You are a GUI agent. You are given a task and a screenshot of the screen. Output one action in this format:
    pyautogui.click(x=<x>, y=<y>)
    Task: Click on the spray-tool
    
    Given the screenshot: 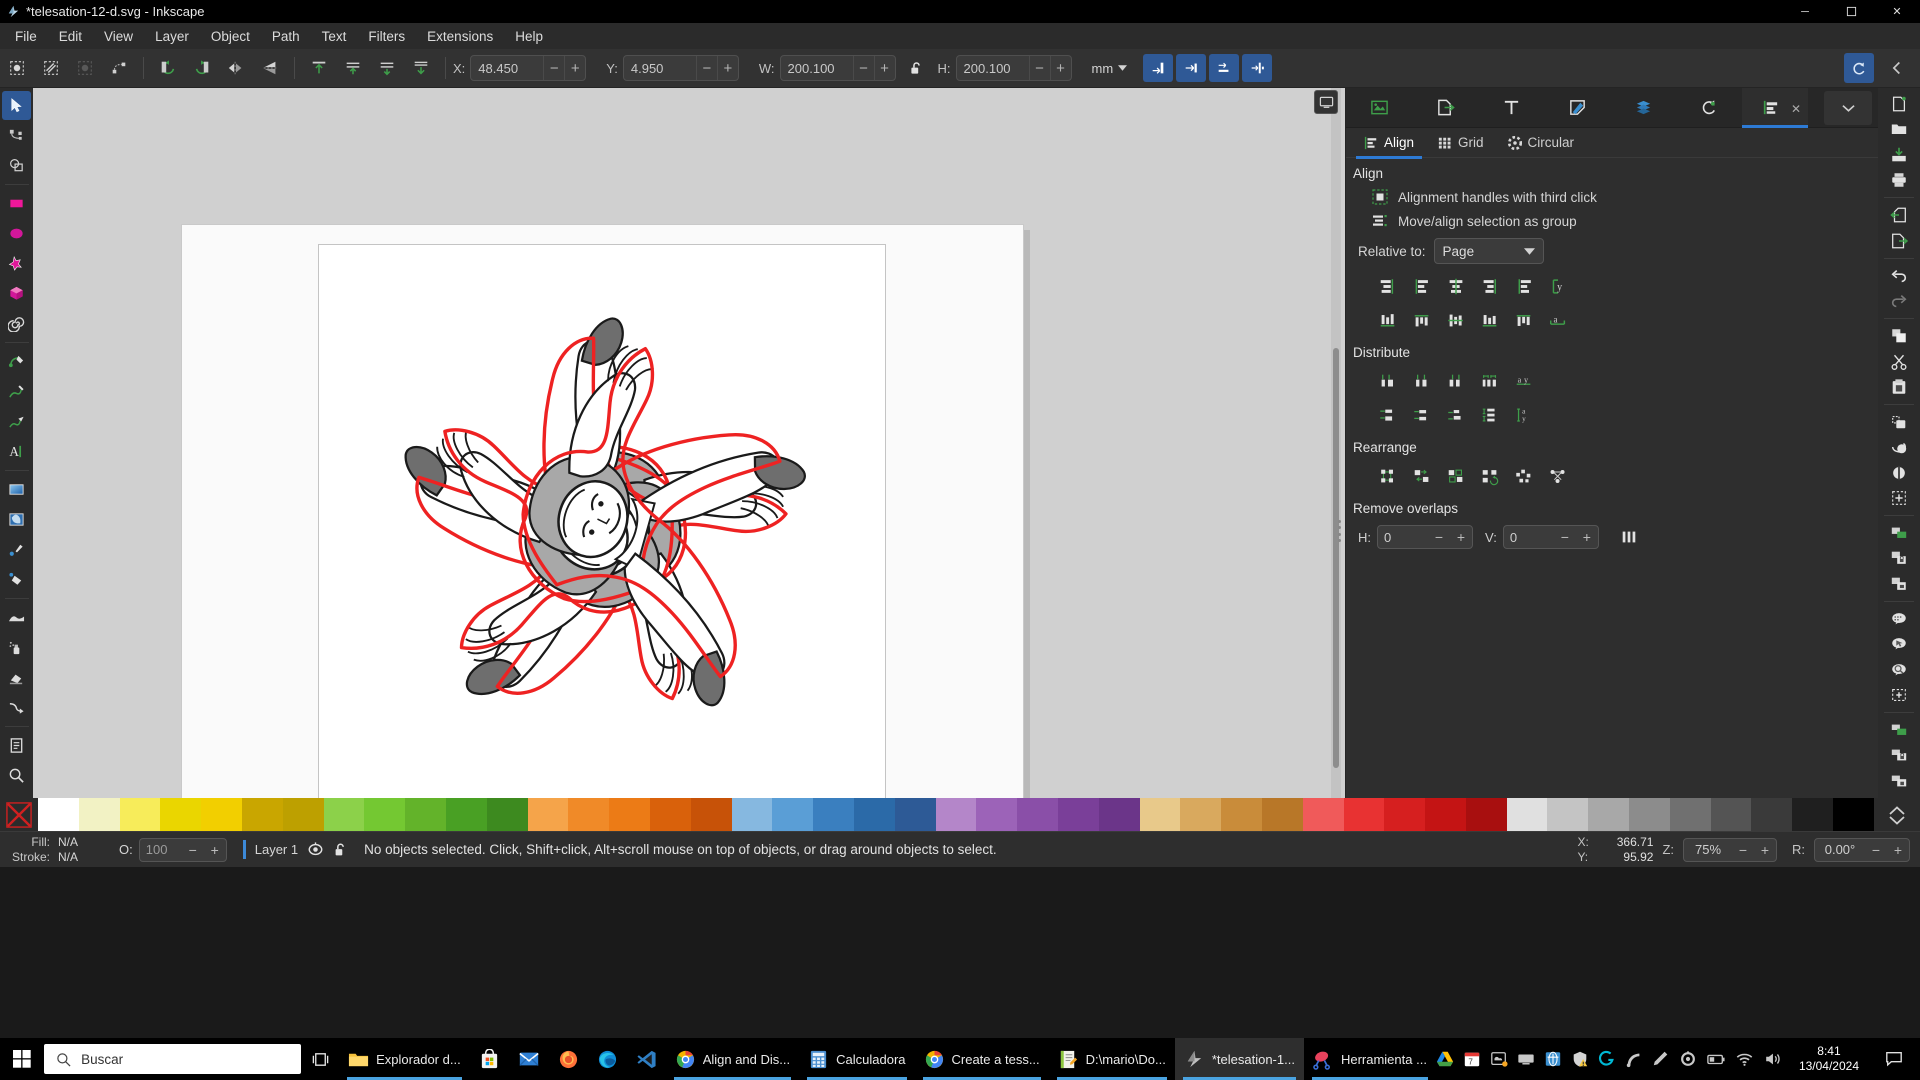 What is the action you would take?
    pyautogui.click(x=16, y=647)
    